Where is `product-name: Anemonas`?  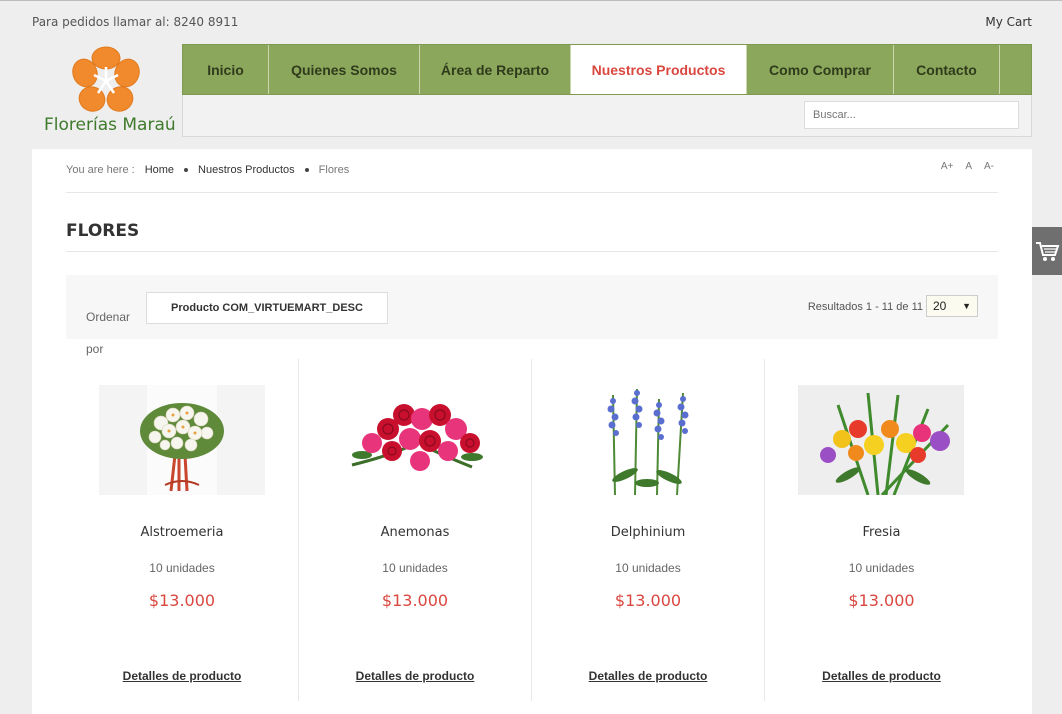 product-name: Anemonas is located at coordinates (415, 532).